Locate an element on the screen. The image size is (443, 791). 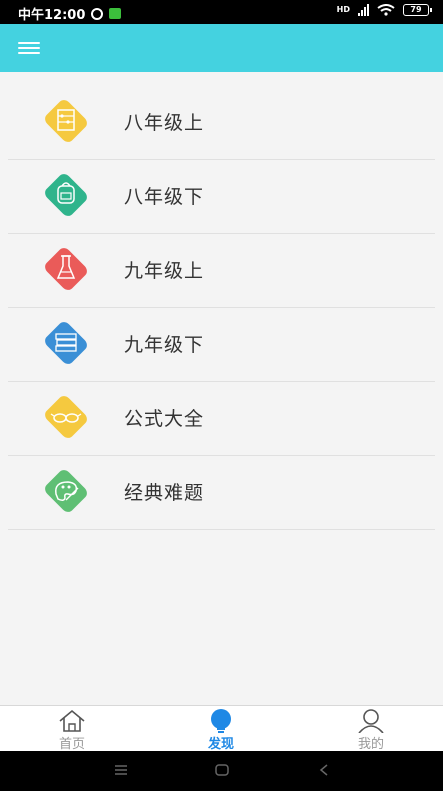
menu-icon is located at coordinates (29, 49).